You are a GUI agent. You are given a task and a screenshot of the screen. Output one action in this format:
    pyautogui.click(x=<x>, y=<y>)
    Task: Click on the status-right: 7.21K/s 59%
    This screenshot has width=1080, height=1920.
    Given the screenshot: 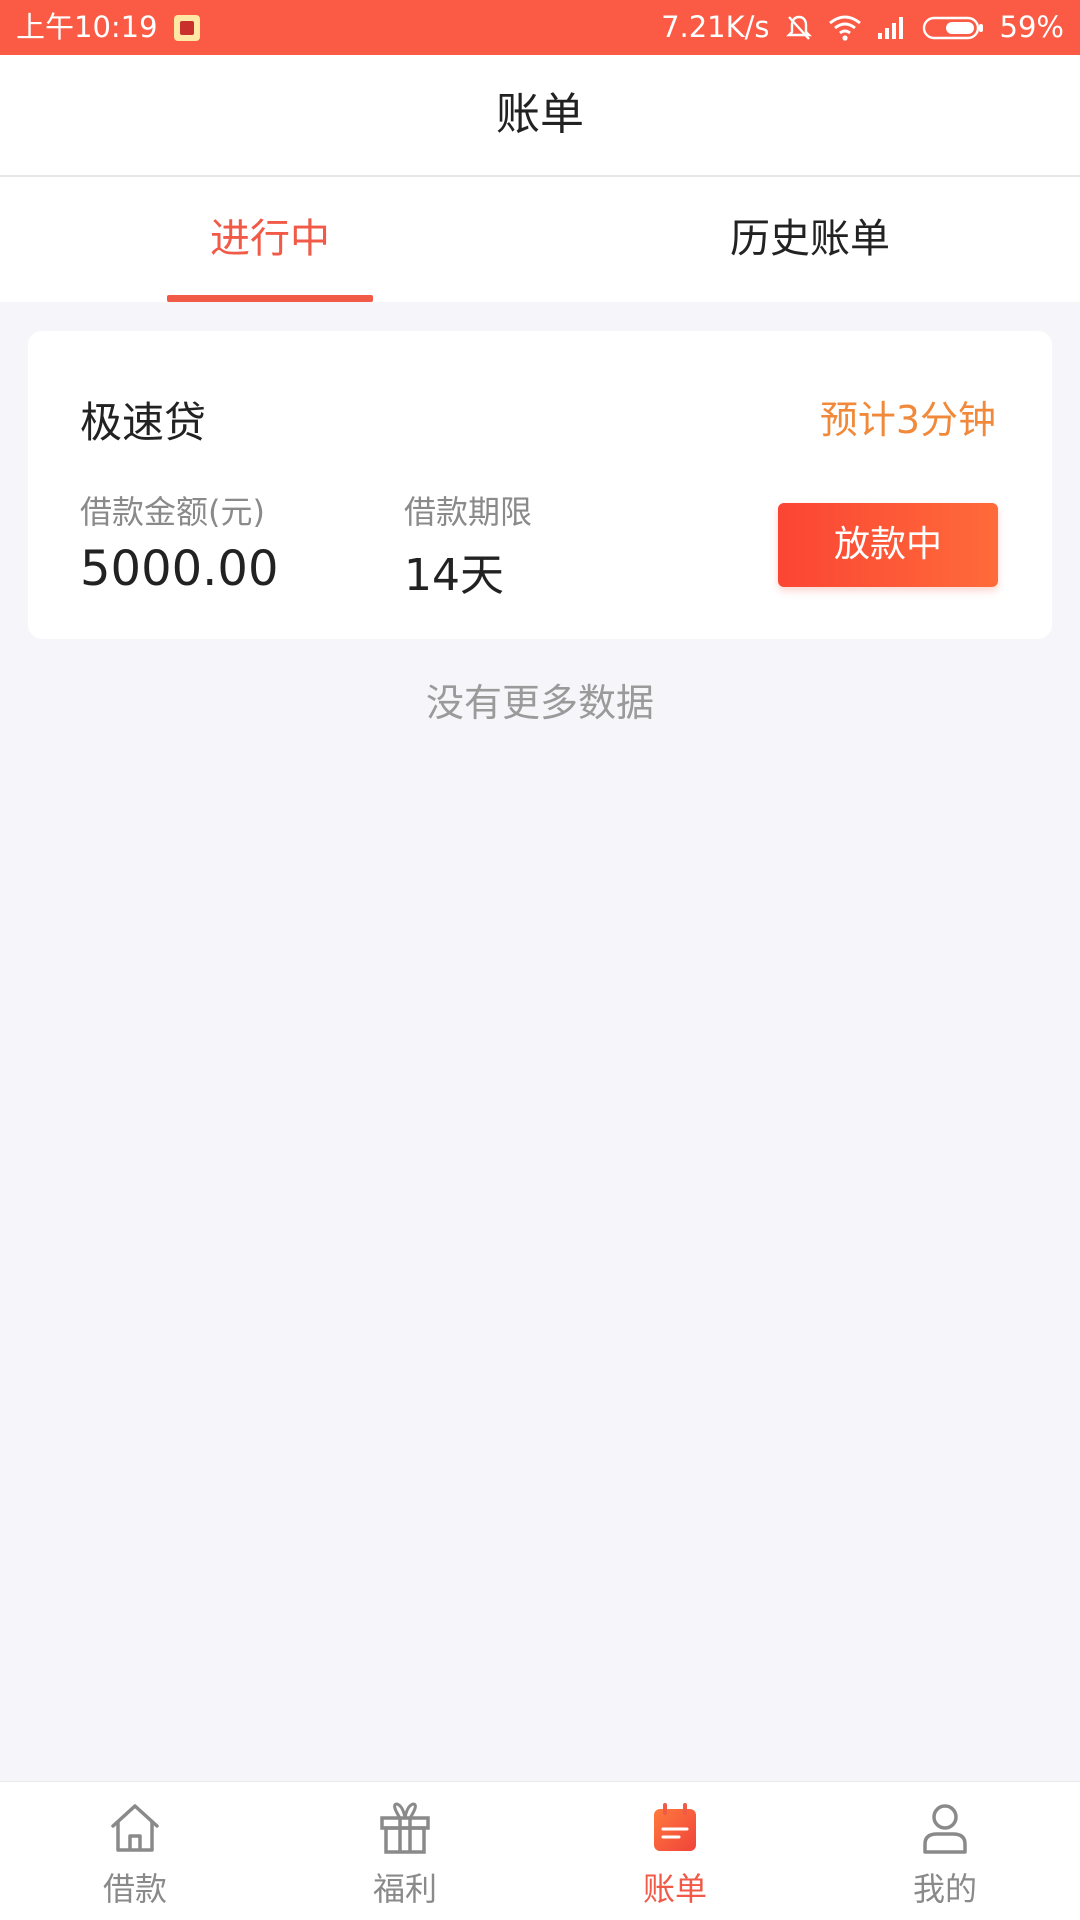 What is the action you would take?
    pyautogui.click(x=862, y=27)
    